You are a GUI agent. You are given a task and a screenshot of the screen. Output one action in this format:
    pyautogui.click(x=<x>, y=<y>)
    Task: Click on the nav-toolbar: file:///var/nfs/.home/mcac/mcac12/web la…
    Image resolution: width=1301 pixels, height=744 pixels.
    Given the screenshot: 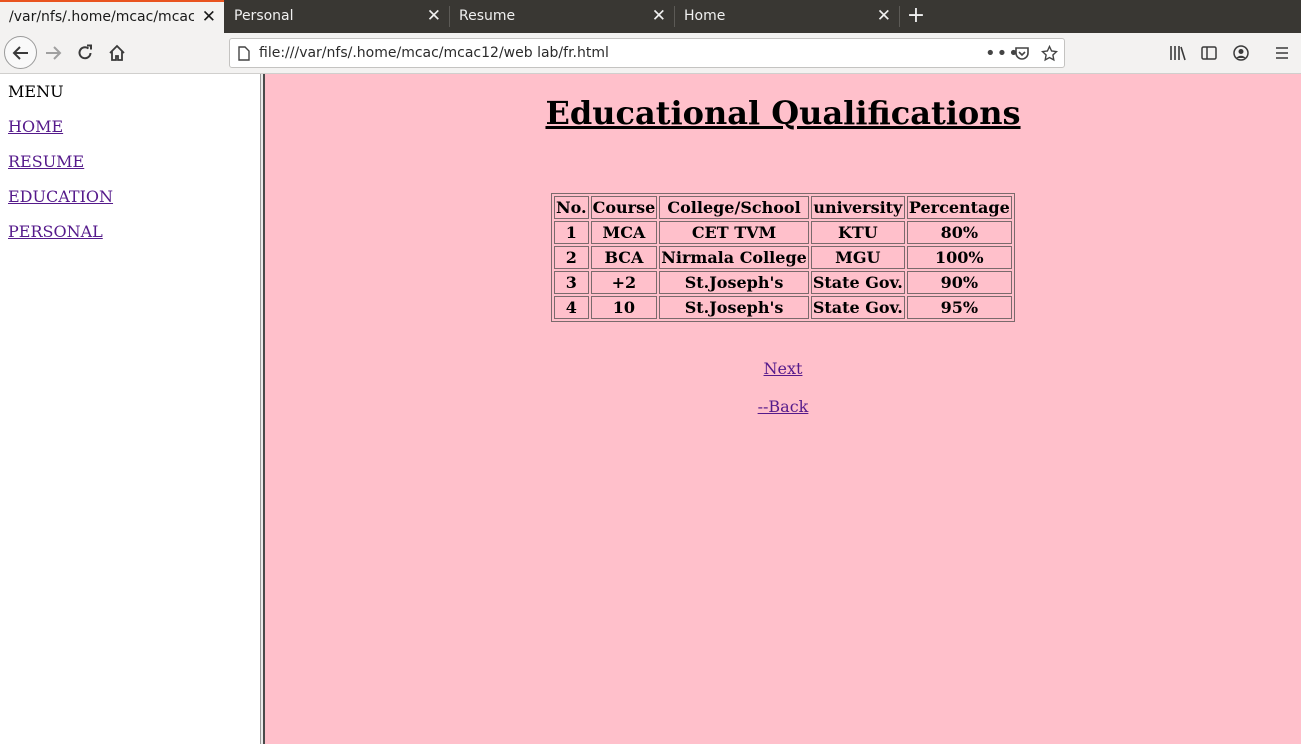 What is the action you would take?
    pyautogui.click(x=650, y=53)
    